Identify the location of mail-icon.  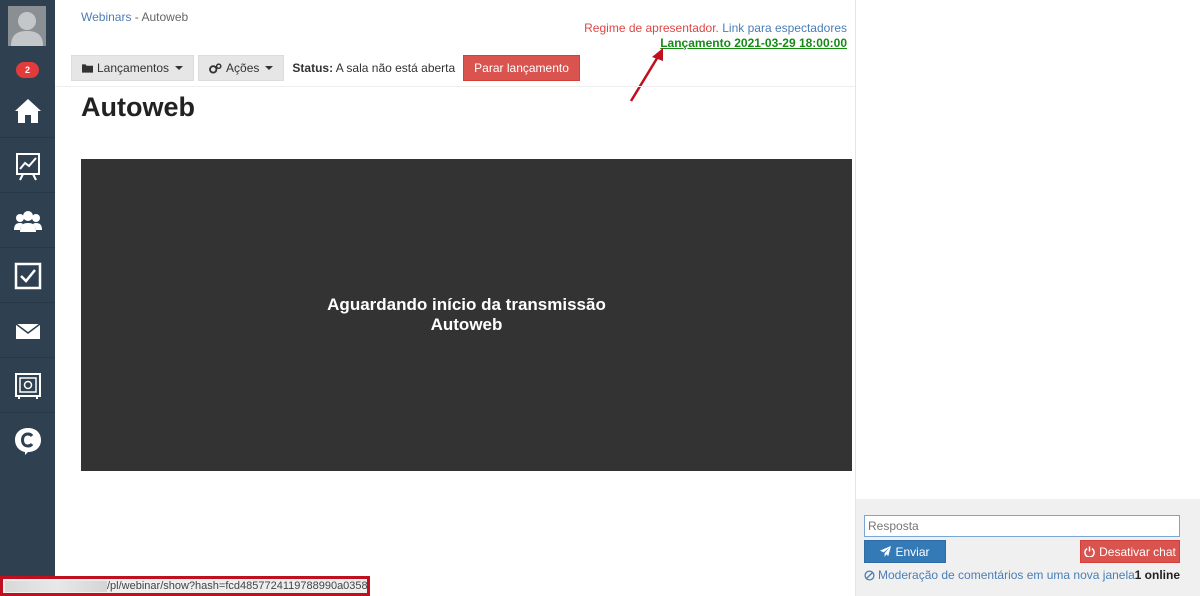
(27, 330).